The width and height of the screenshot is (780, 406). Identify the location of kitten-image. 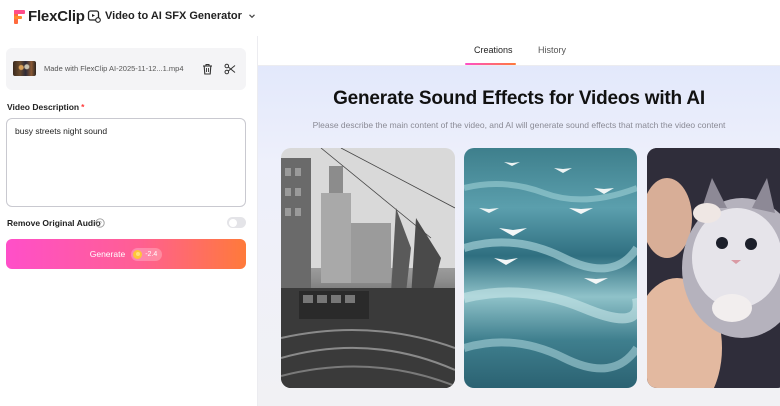
(713, 268).